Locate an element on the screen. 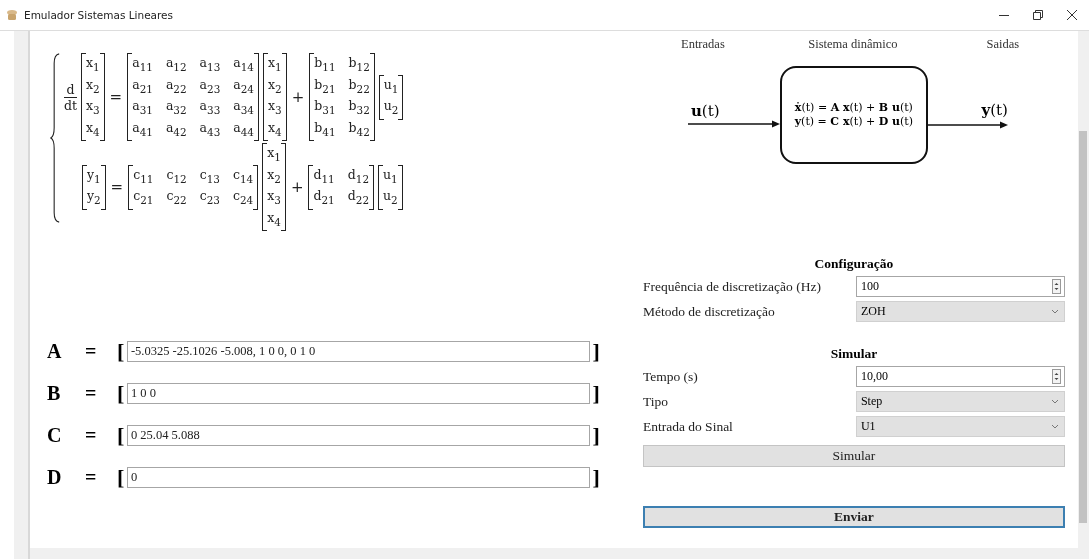  dropdown-value: Step is located at coordinates (872, 401).